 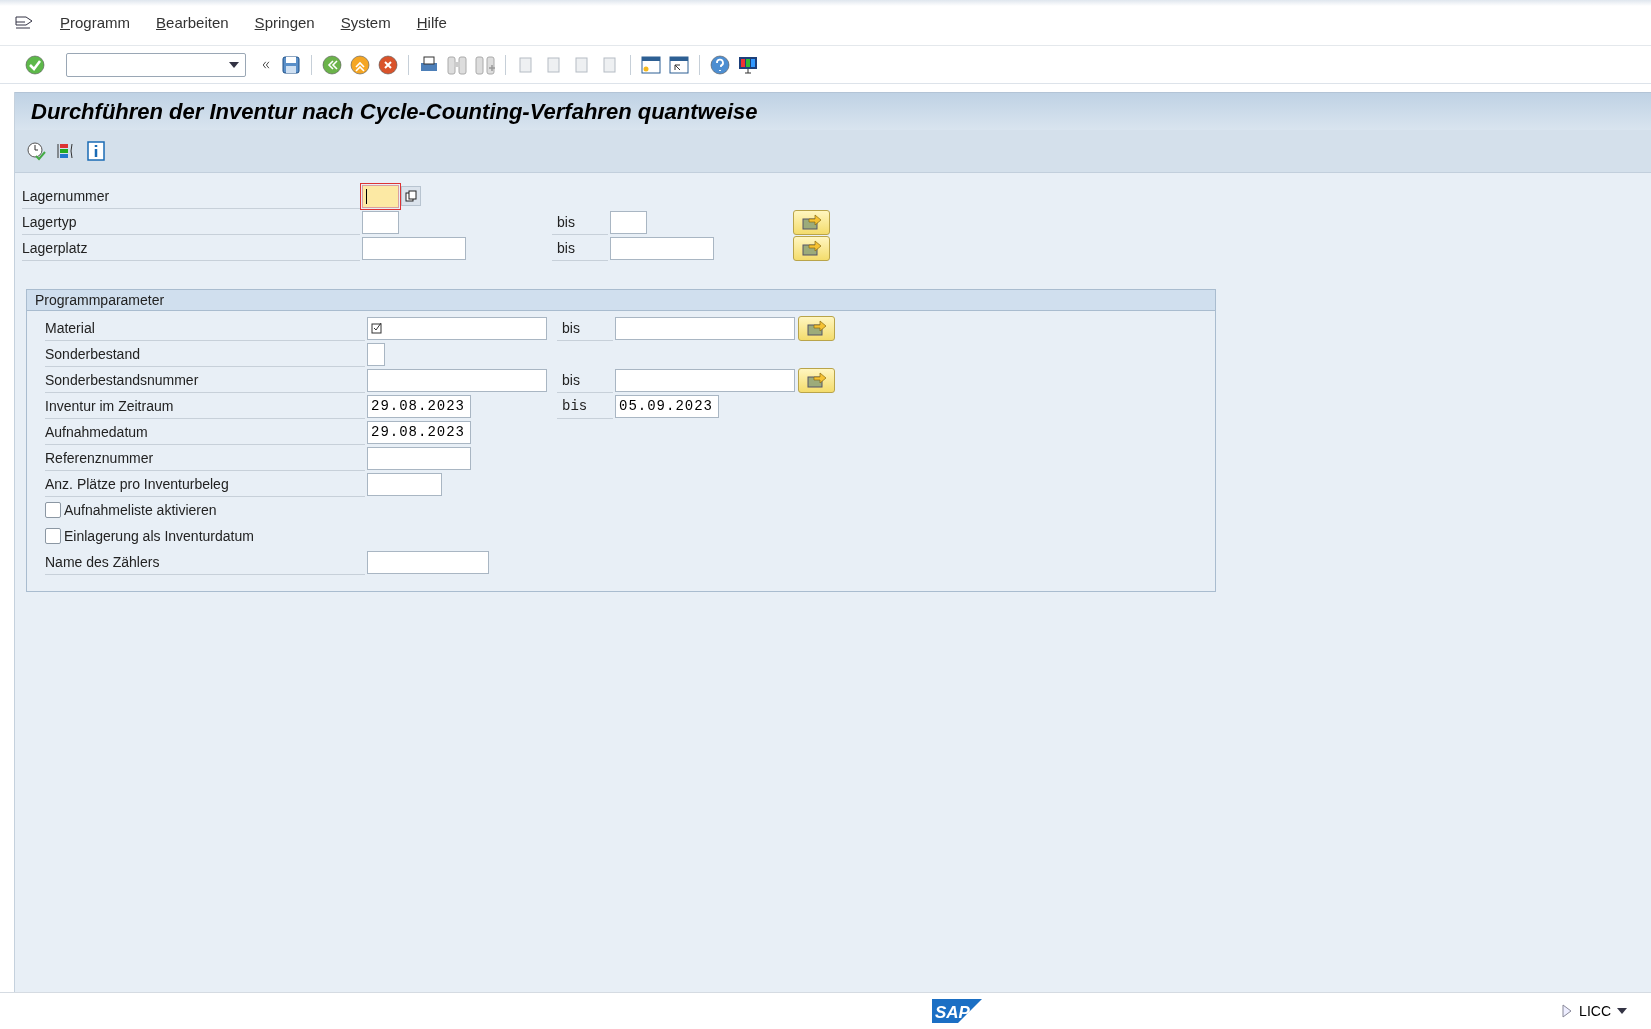 I want to click on back-icon, so click(x=332, y=64).